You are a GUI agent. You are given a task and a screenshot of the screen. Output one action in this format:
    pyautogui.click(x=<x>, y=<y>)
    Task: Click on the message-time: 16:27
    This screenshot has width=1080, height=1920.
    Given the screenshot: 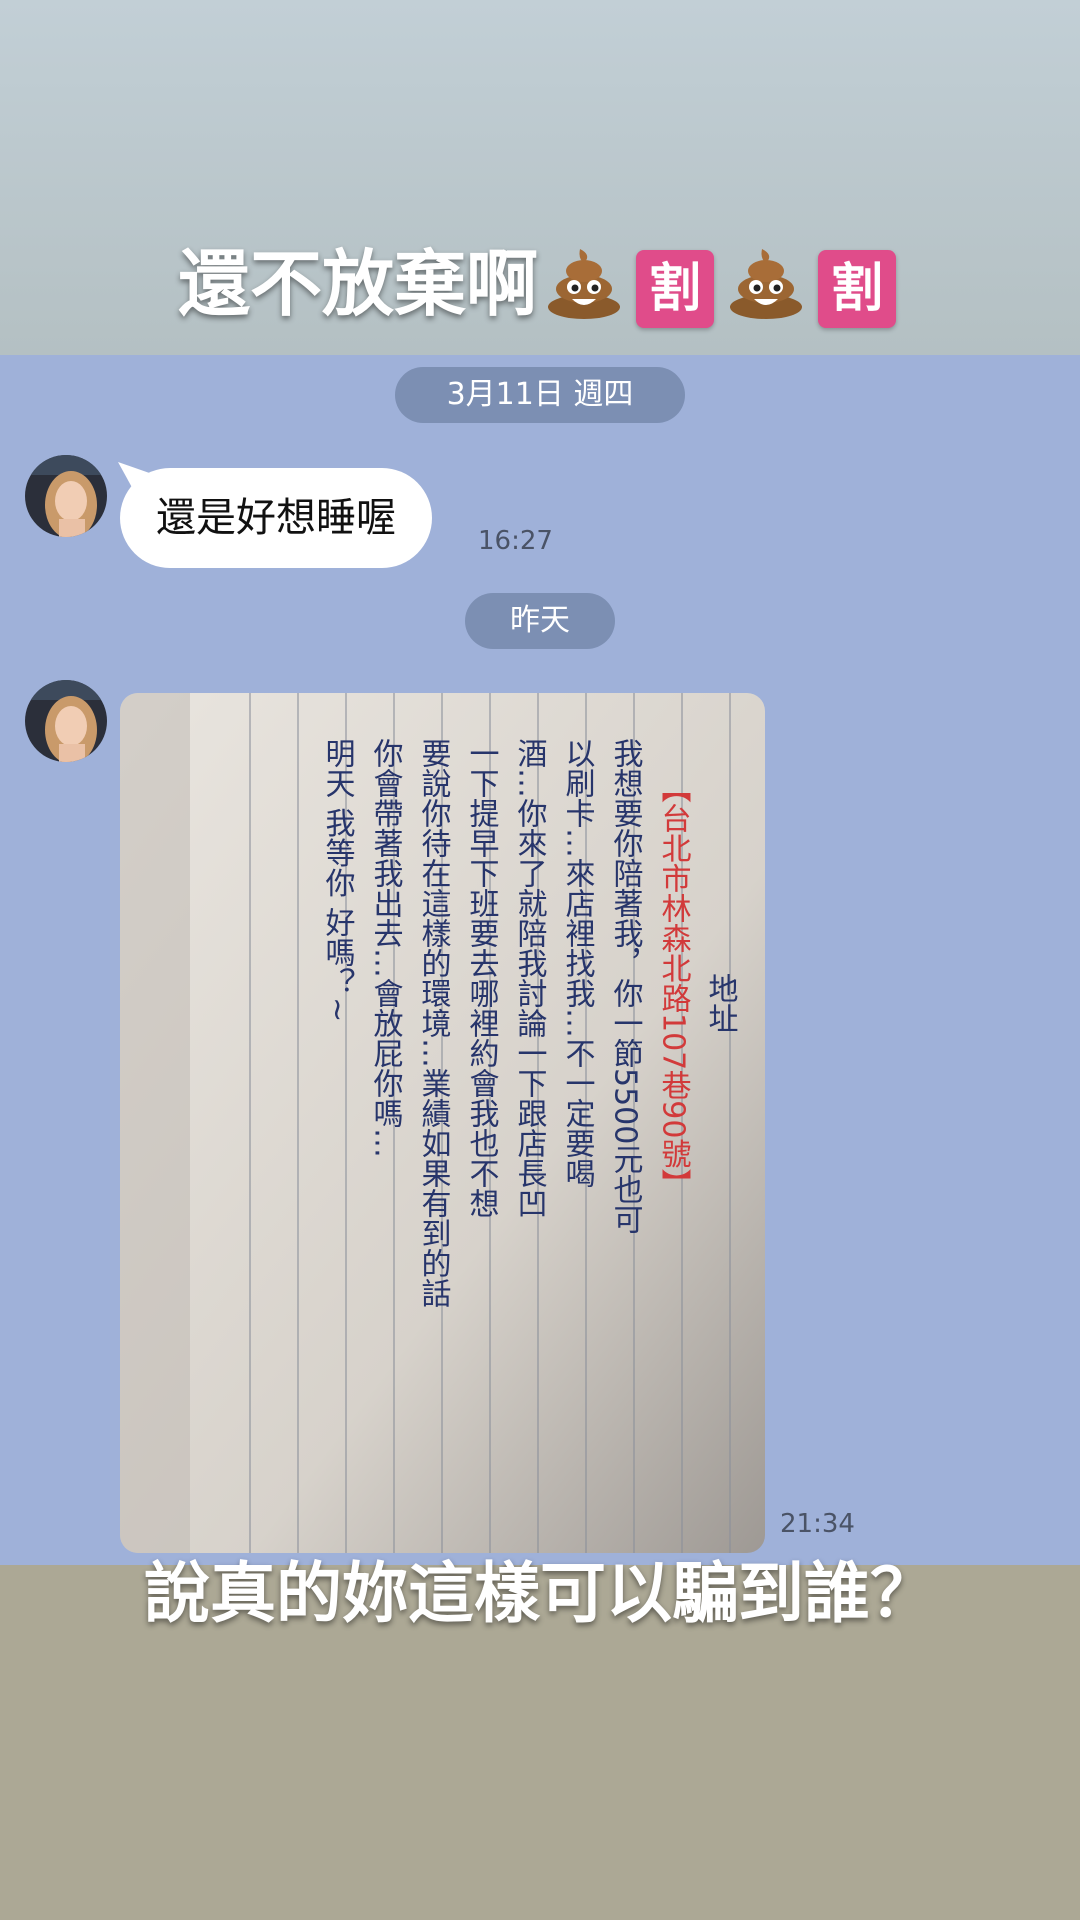 What is the action you would take?
    pyautogui.click(x=515, y=541)
    